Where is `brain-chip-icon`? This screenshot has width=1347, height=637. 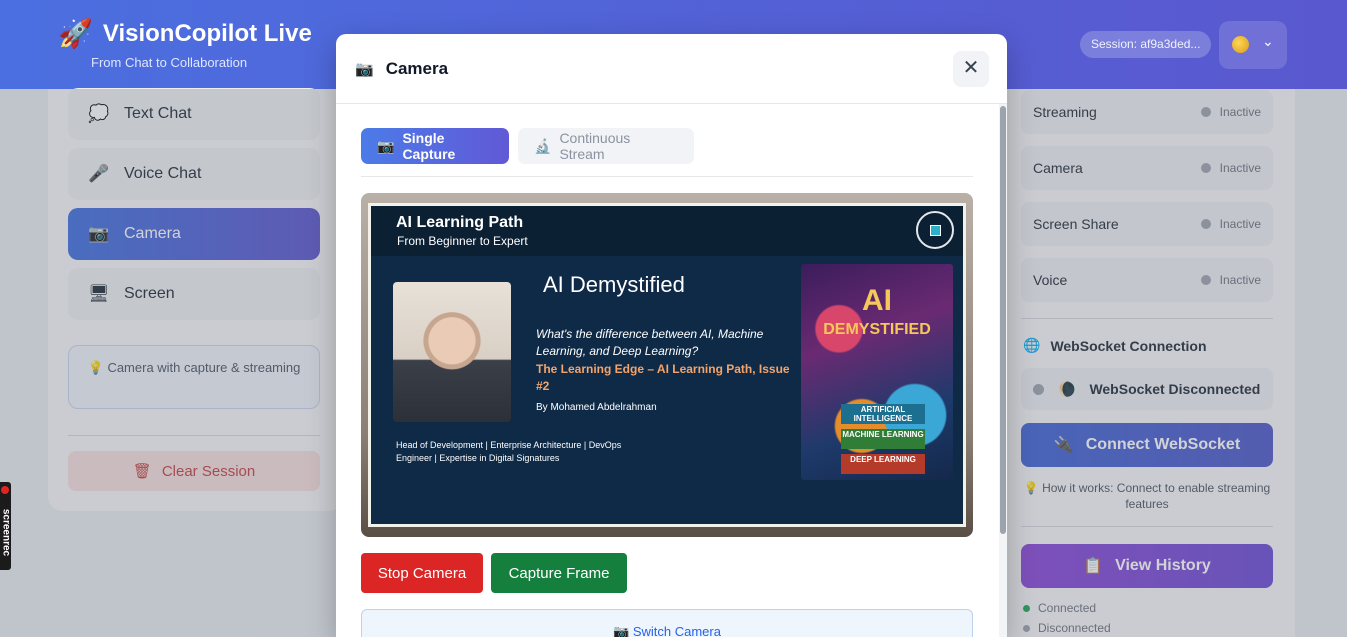 brain-chip-icon is located at coordinates (935, 230).